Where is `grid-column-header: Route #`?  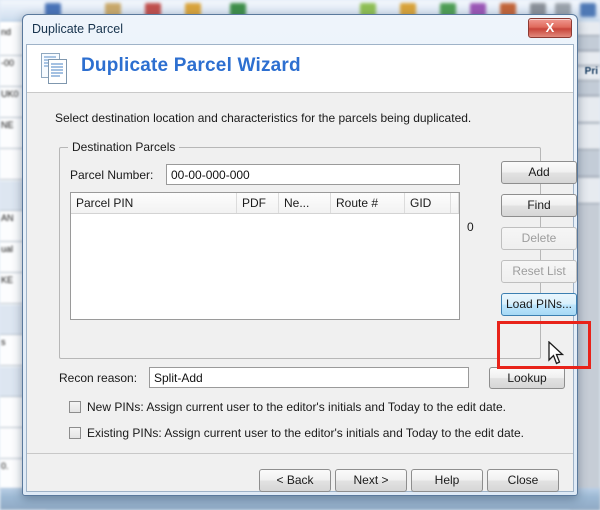
grid-column-header: Route # is located at coordinates (368, 203).